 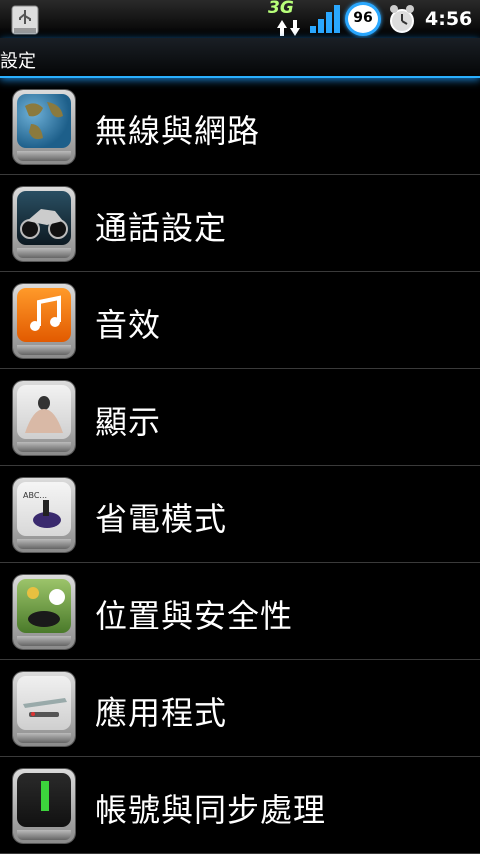 I want to click on display-figure-icon, so click(x=44, y=418).